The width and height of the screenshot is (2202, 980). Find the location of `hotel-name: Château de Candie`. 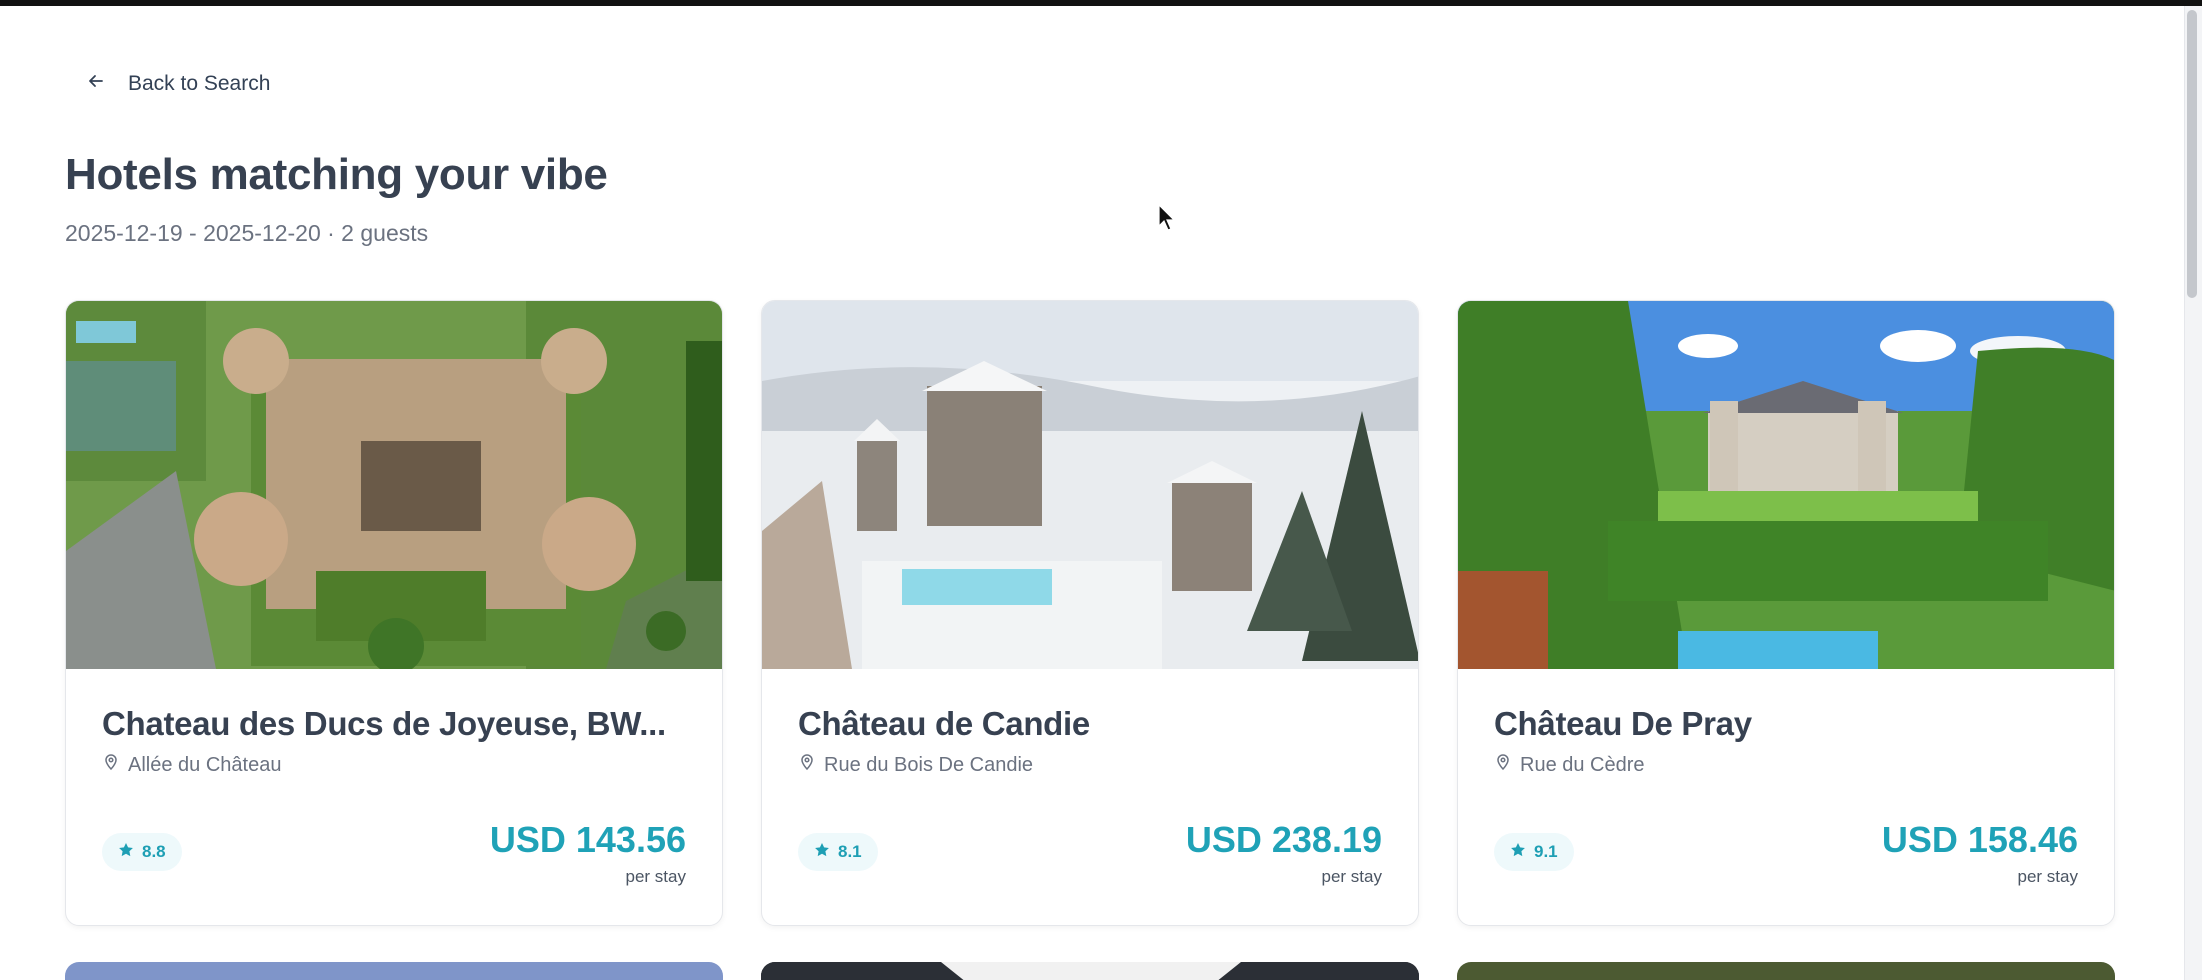

hotel-name: Château de Candie is located at coordinates (1093, 724).